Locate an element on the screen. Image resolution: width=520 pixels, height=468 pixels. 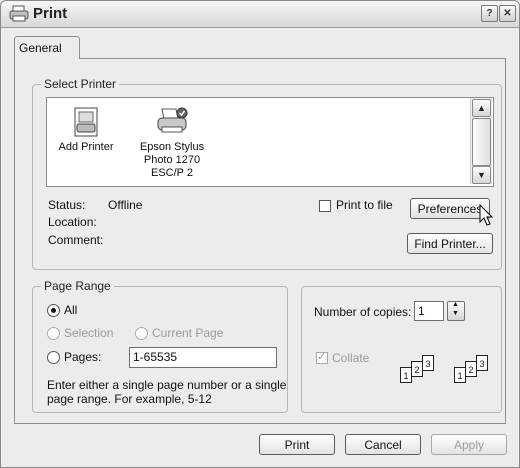
scroll-thumb is located at coordinates (481, 142).